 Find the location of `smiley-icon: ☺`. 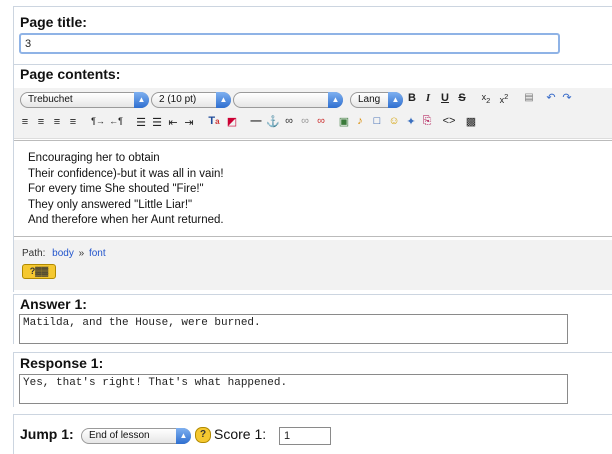

smiley-icon: ☺ is located at coordinates (394, 121).